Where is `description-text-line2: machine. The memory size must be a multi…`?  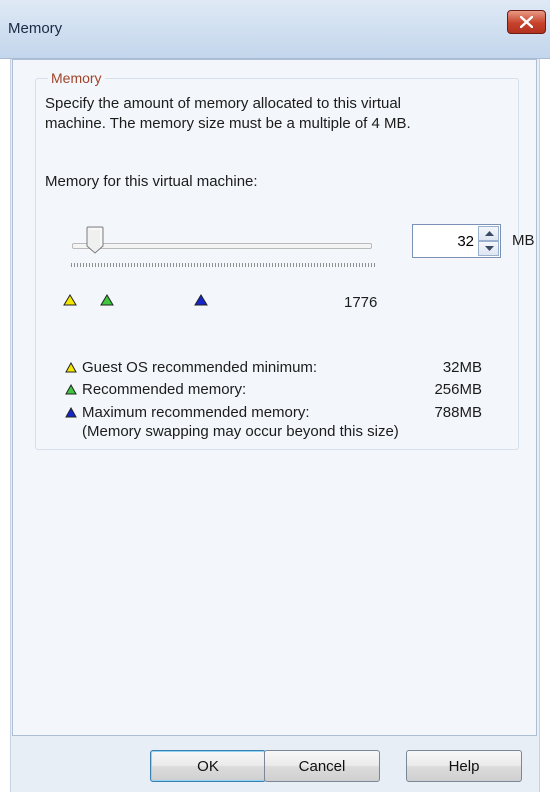 description-text-line2: machine. The memory size must be a multi… is located at coordinates (228, 123).